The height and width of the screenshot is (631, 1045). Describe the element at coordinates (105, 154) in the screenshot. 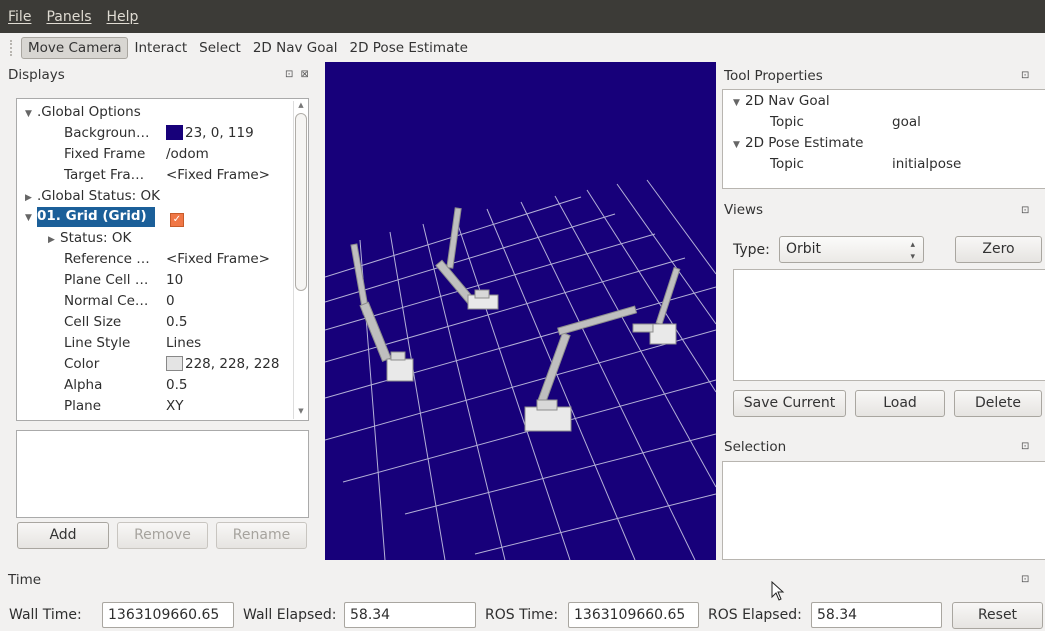

I see `prop-fixed-frame-label: Fixed Frame` at that location.